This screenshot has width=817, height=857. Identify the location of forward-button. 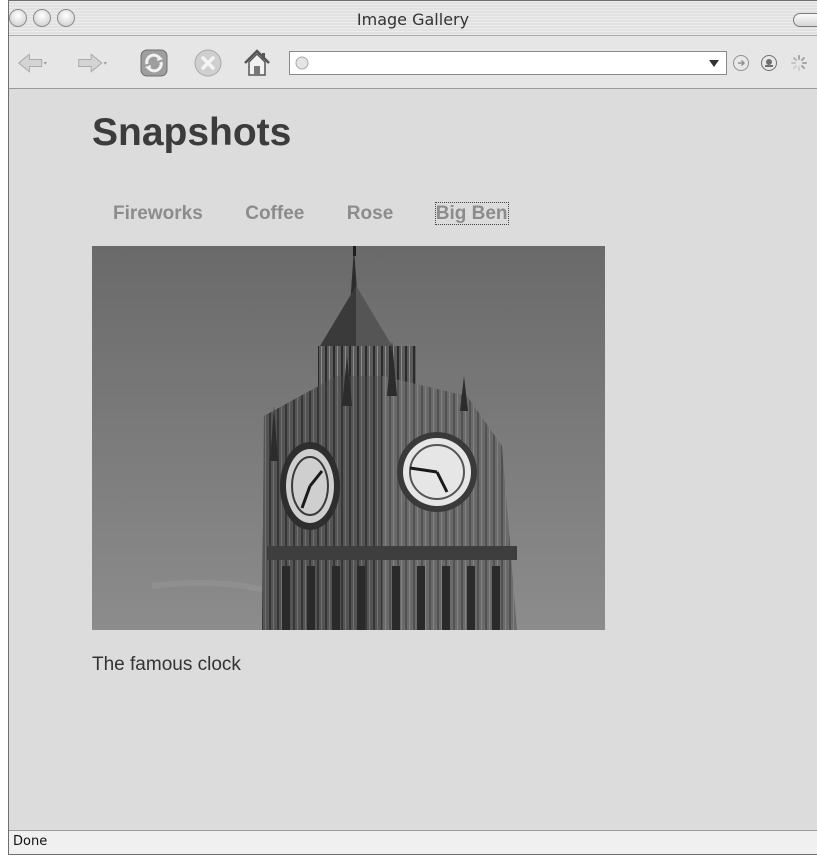
(92, 63).